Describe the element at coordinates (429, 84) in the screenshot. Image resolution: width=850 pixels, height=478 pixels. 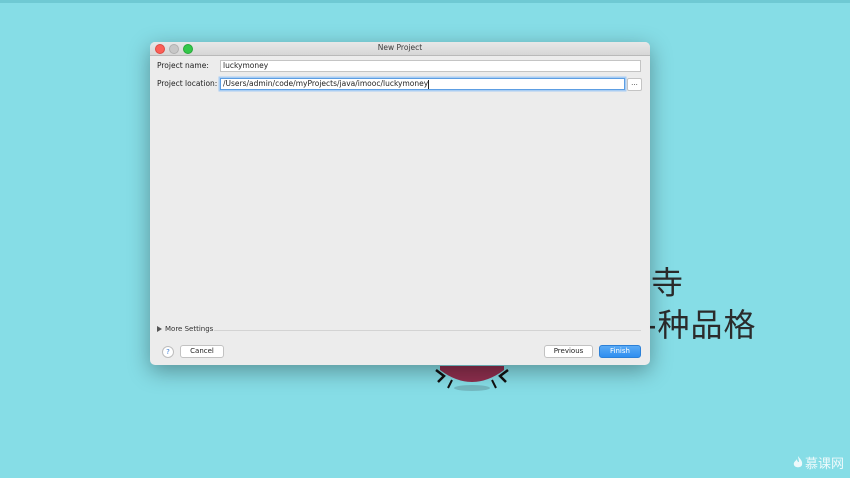
I see `text-cursor` at that location.